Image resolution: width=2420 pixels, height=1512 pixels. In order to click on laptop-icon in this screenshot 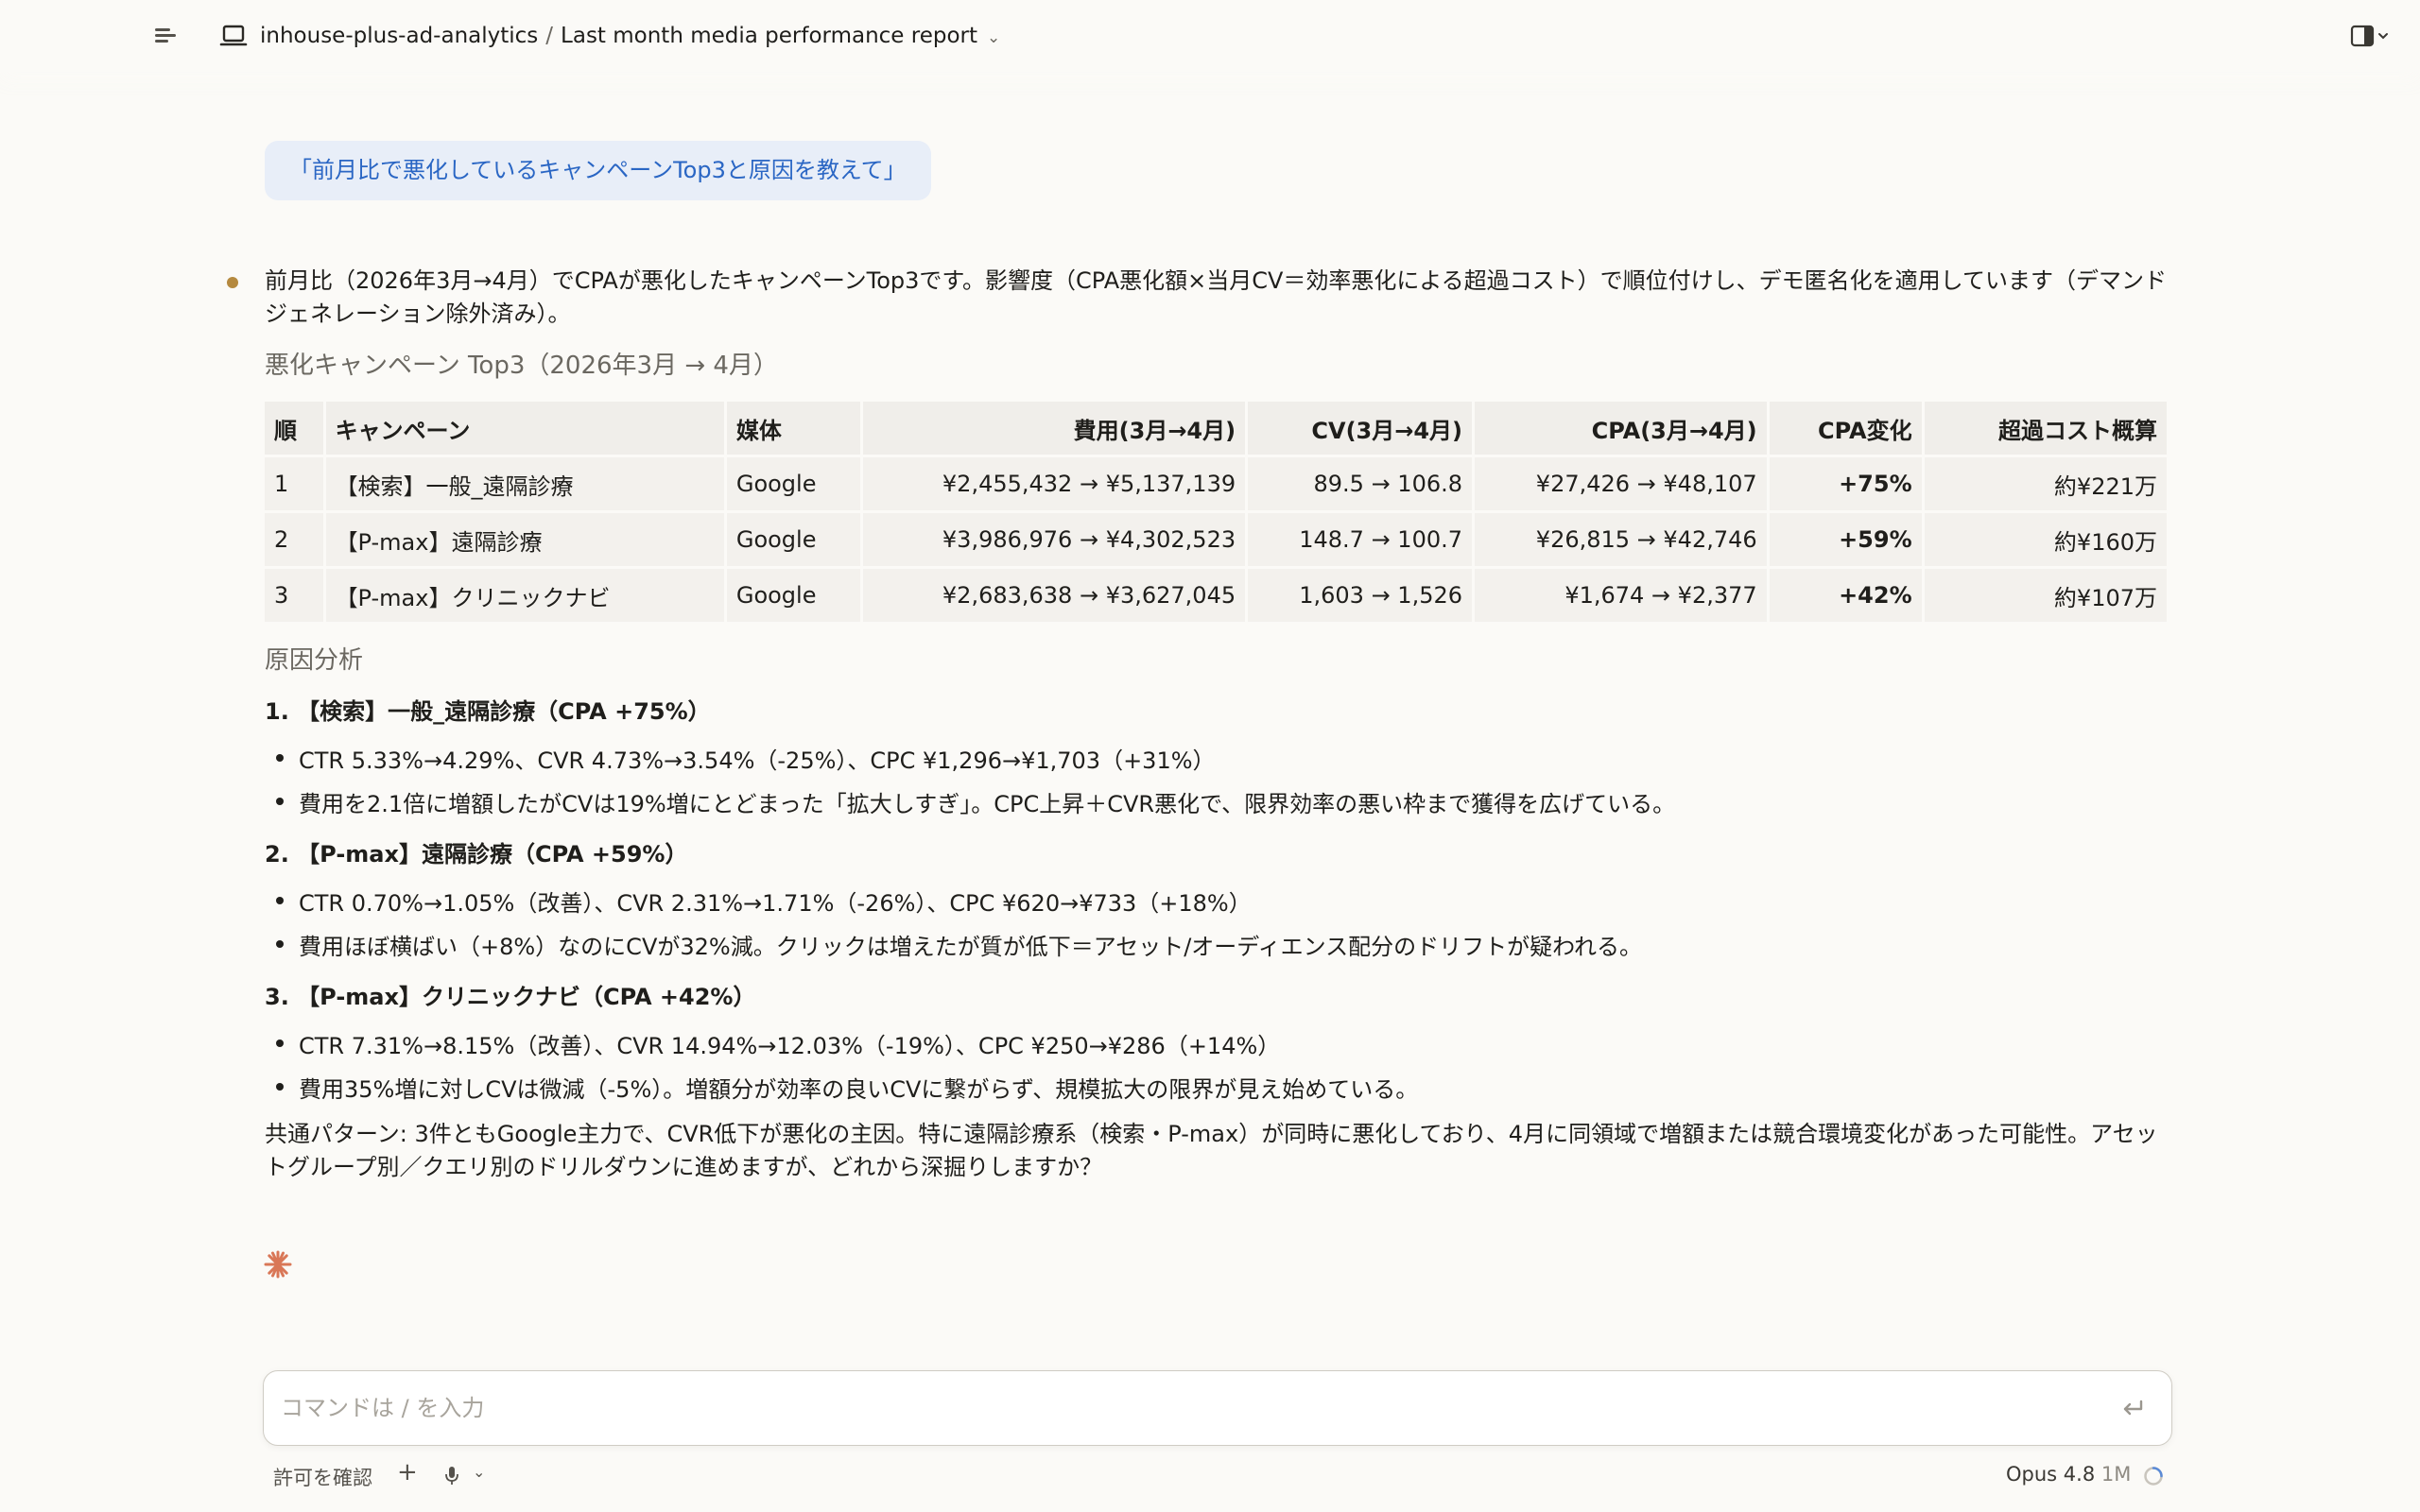, I will do `click(234, 35)`.